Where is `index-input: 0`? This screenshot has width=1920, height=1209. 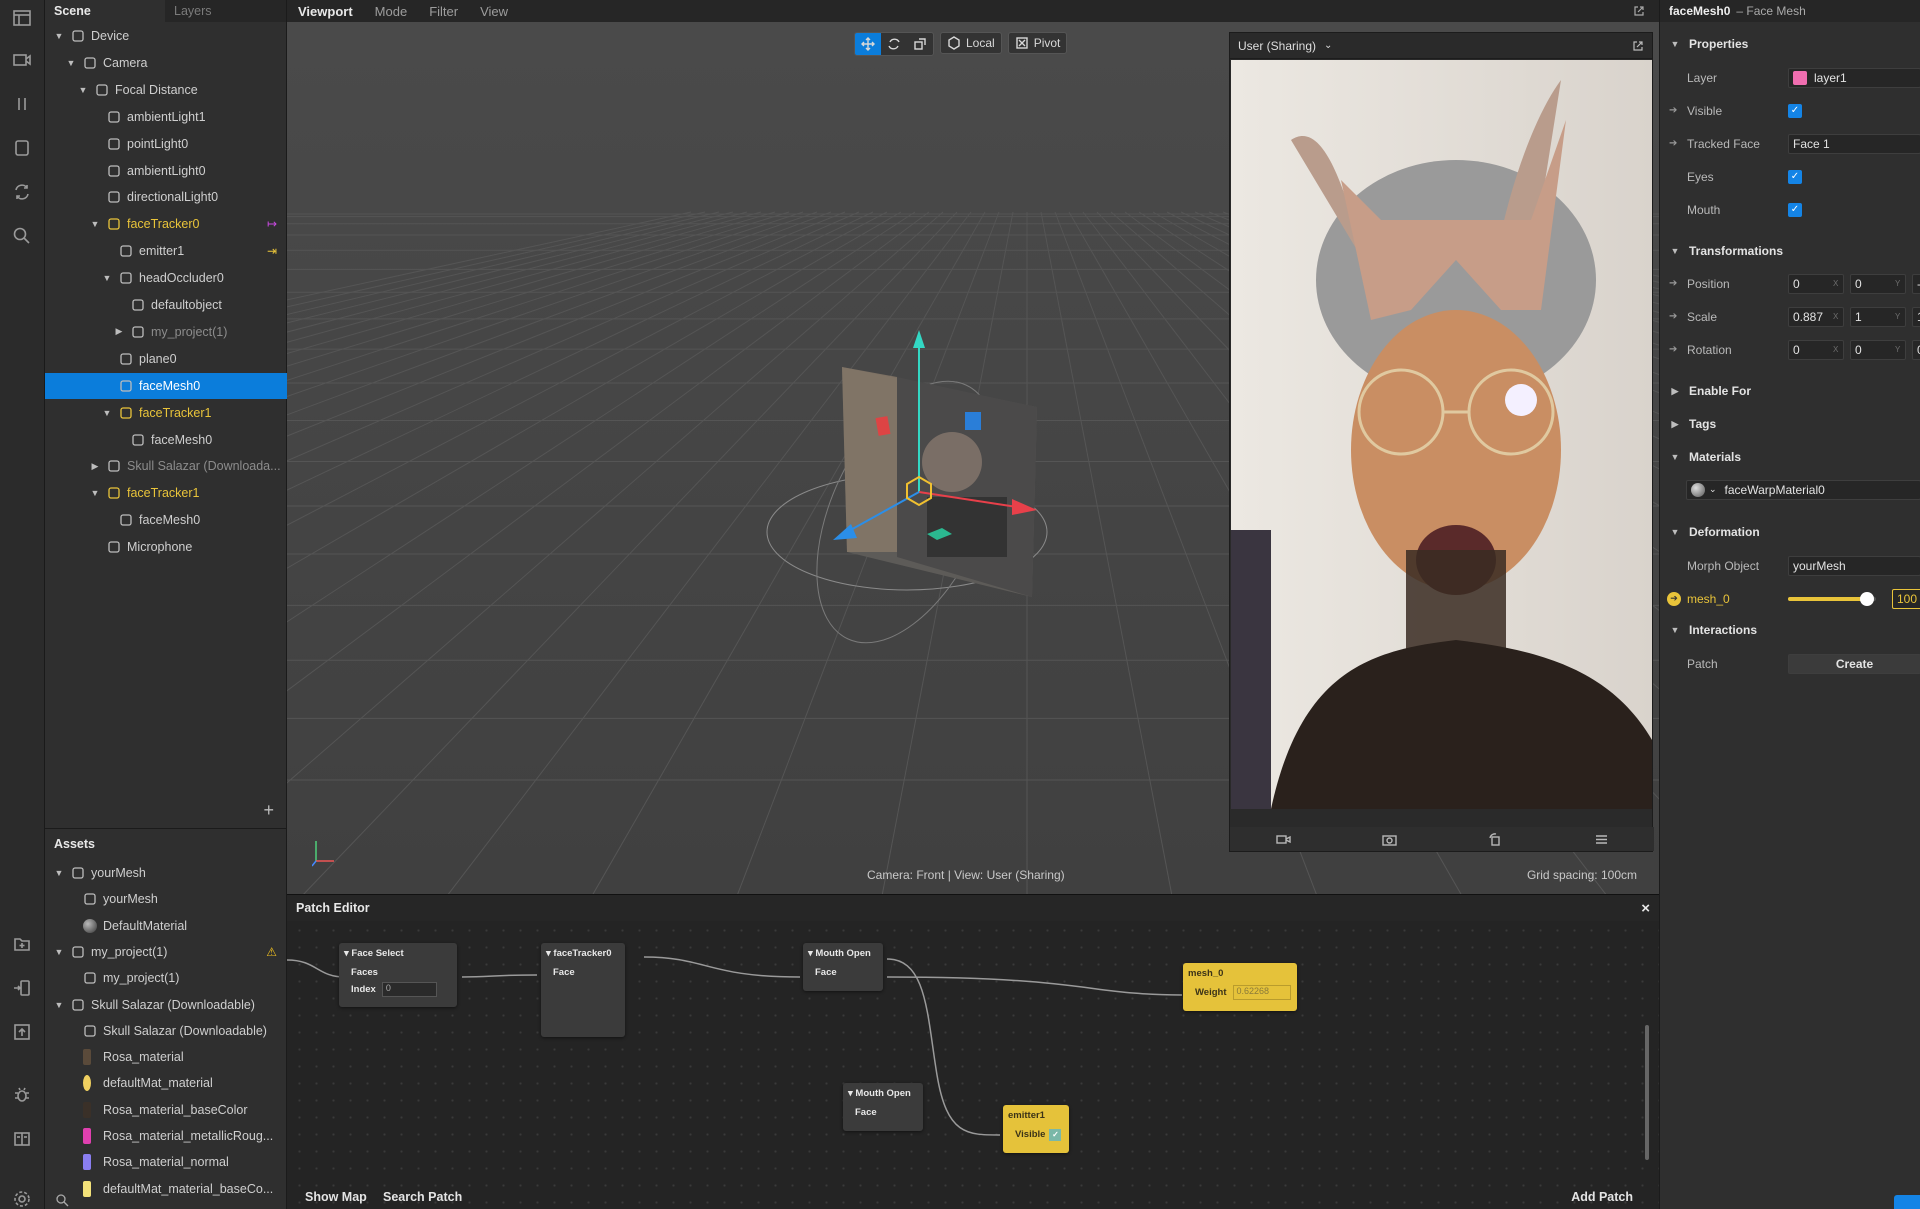
index-input: 0 is located at coordinates (409, 989).